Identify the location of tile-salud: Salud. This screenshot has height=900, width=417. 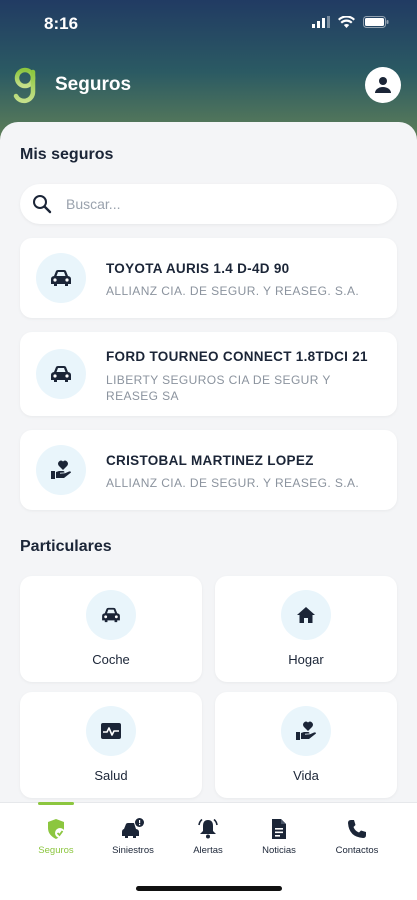
(111, 745).